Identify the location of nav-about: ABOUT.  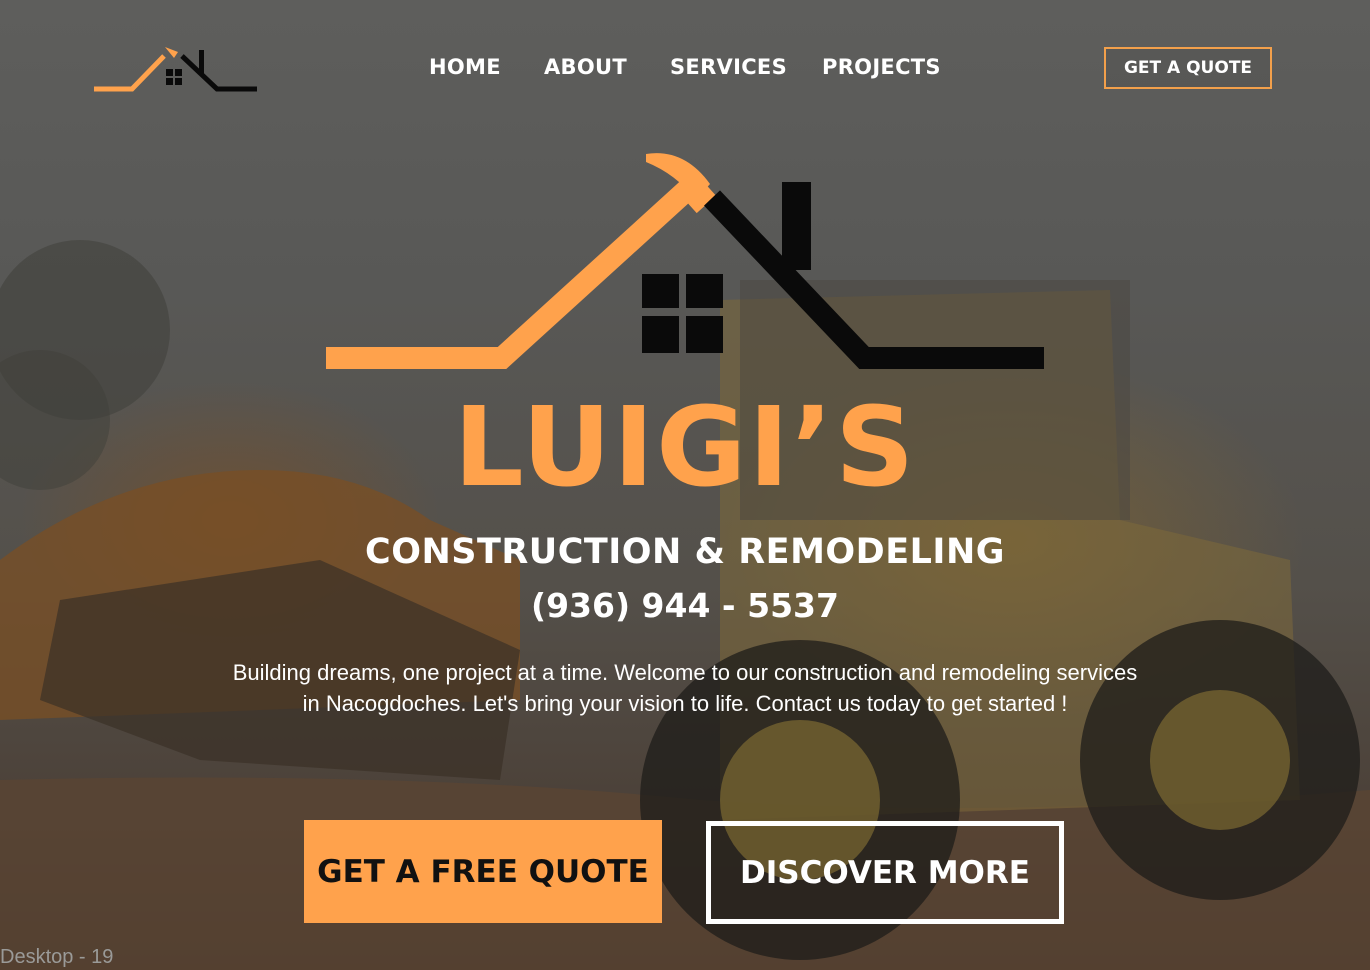
(585, 67).